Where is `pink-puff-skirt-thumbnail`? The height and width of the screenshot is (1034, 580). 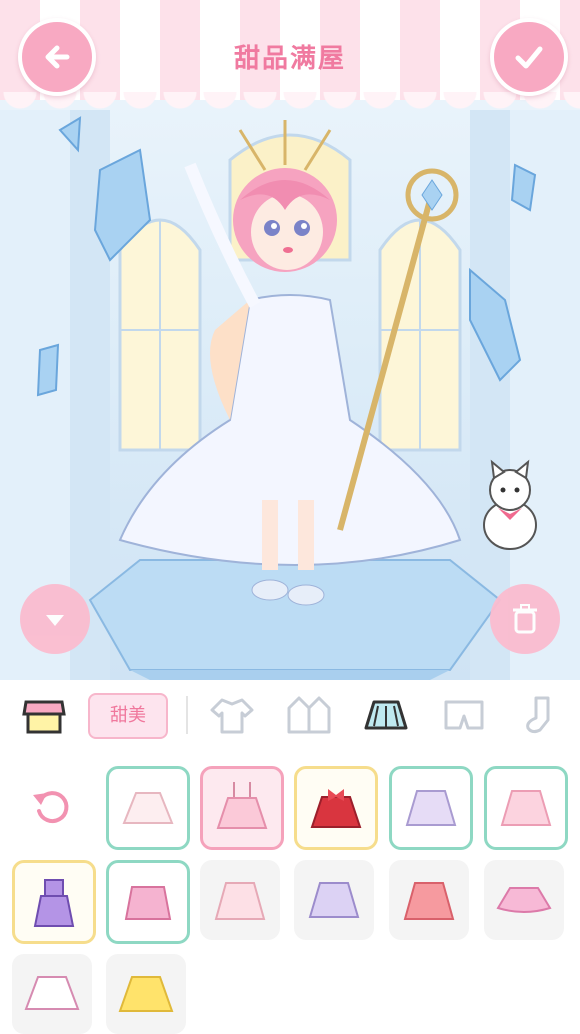
pink-puff-skirt-thumbnail is located at coordinates (524, 900).